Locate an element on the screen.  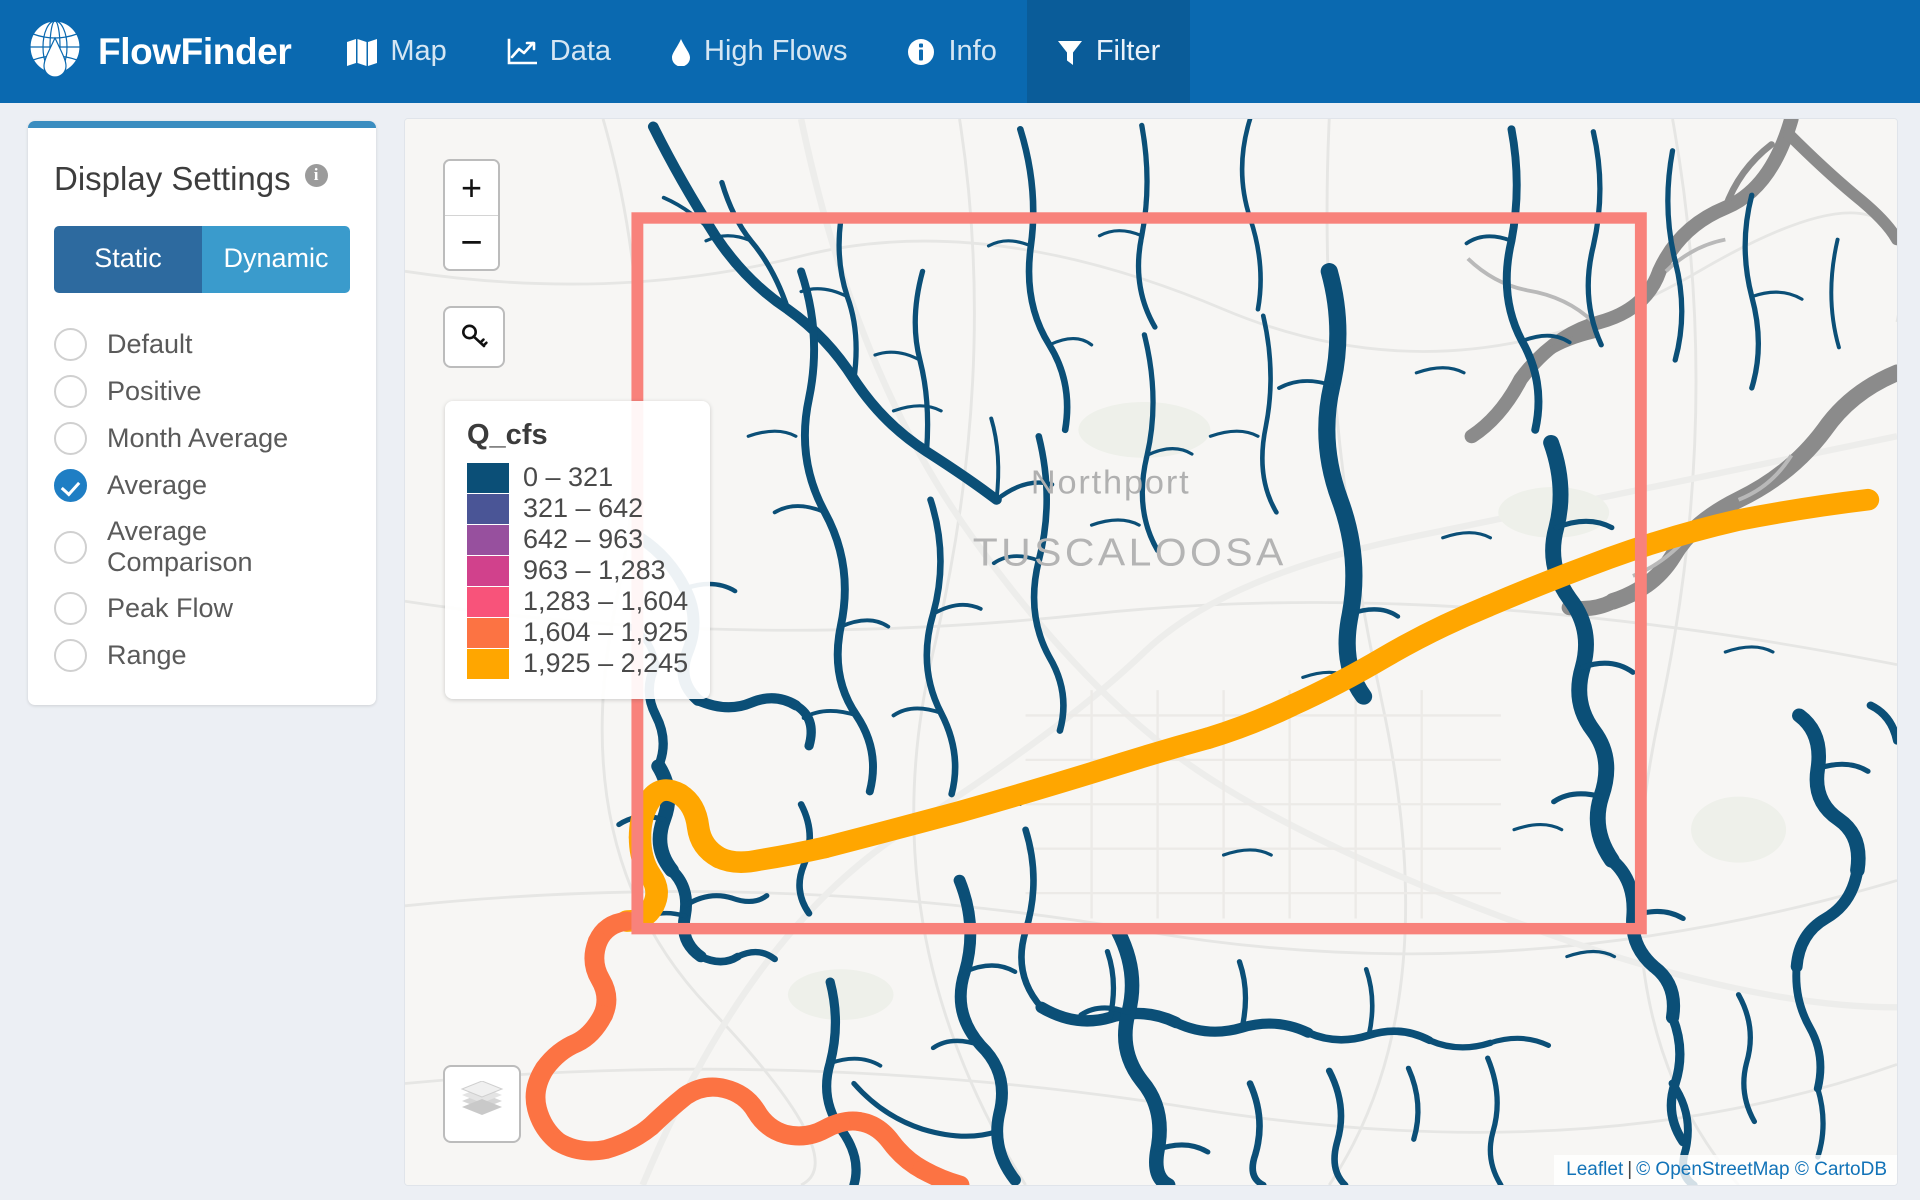
radio-label: Average is located at coordinates (157, 485).